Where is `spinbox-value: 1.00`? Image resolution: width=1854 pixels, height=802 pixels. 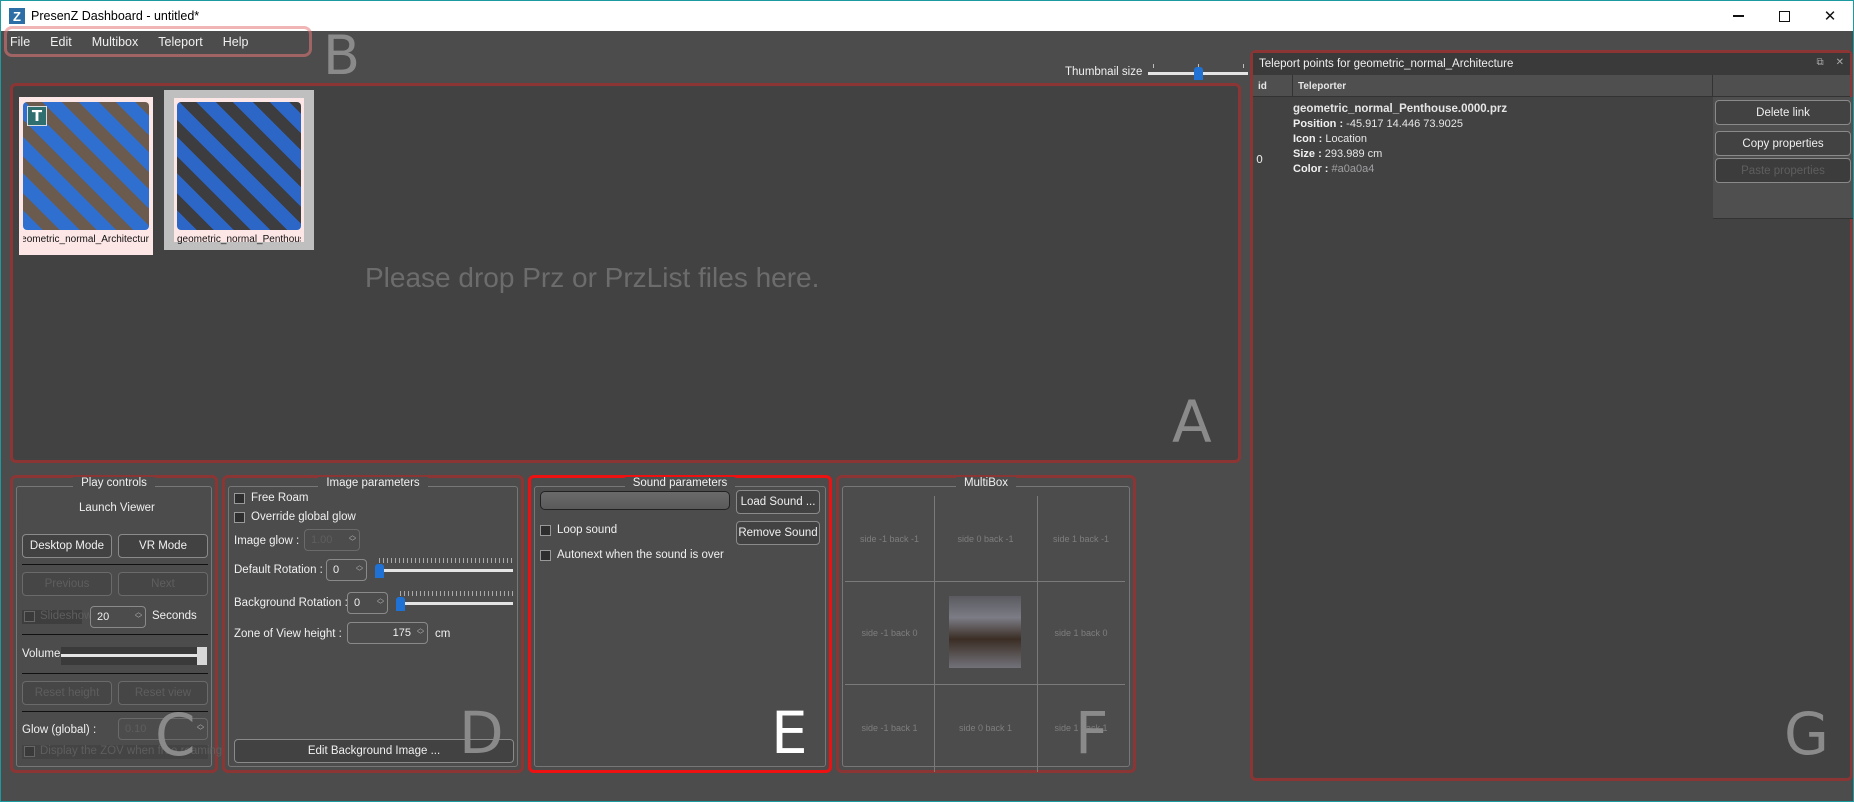 spinbox-value: 1.00 is located at coordinates (322, 540).